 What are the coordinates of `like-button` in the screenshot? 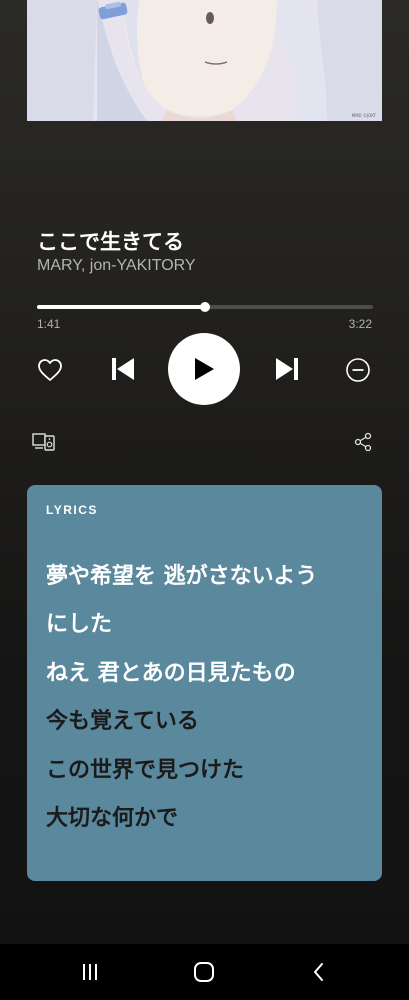 It's located at (50, 370).